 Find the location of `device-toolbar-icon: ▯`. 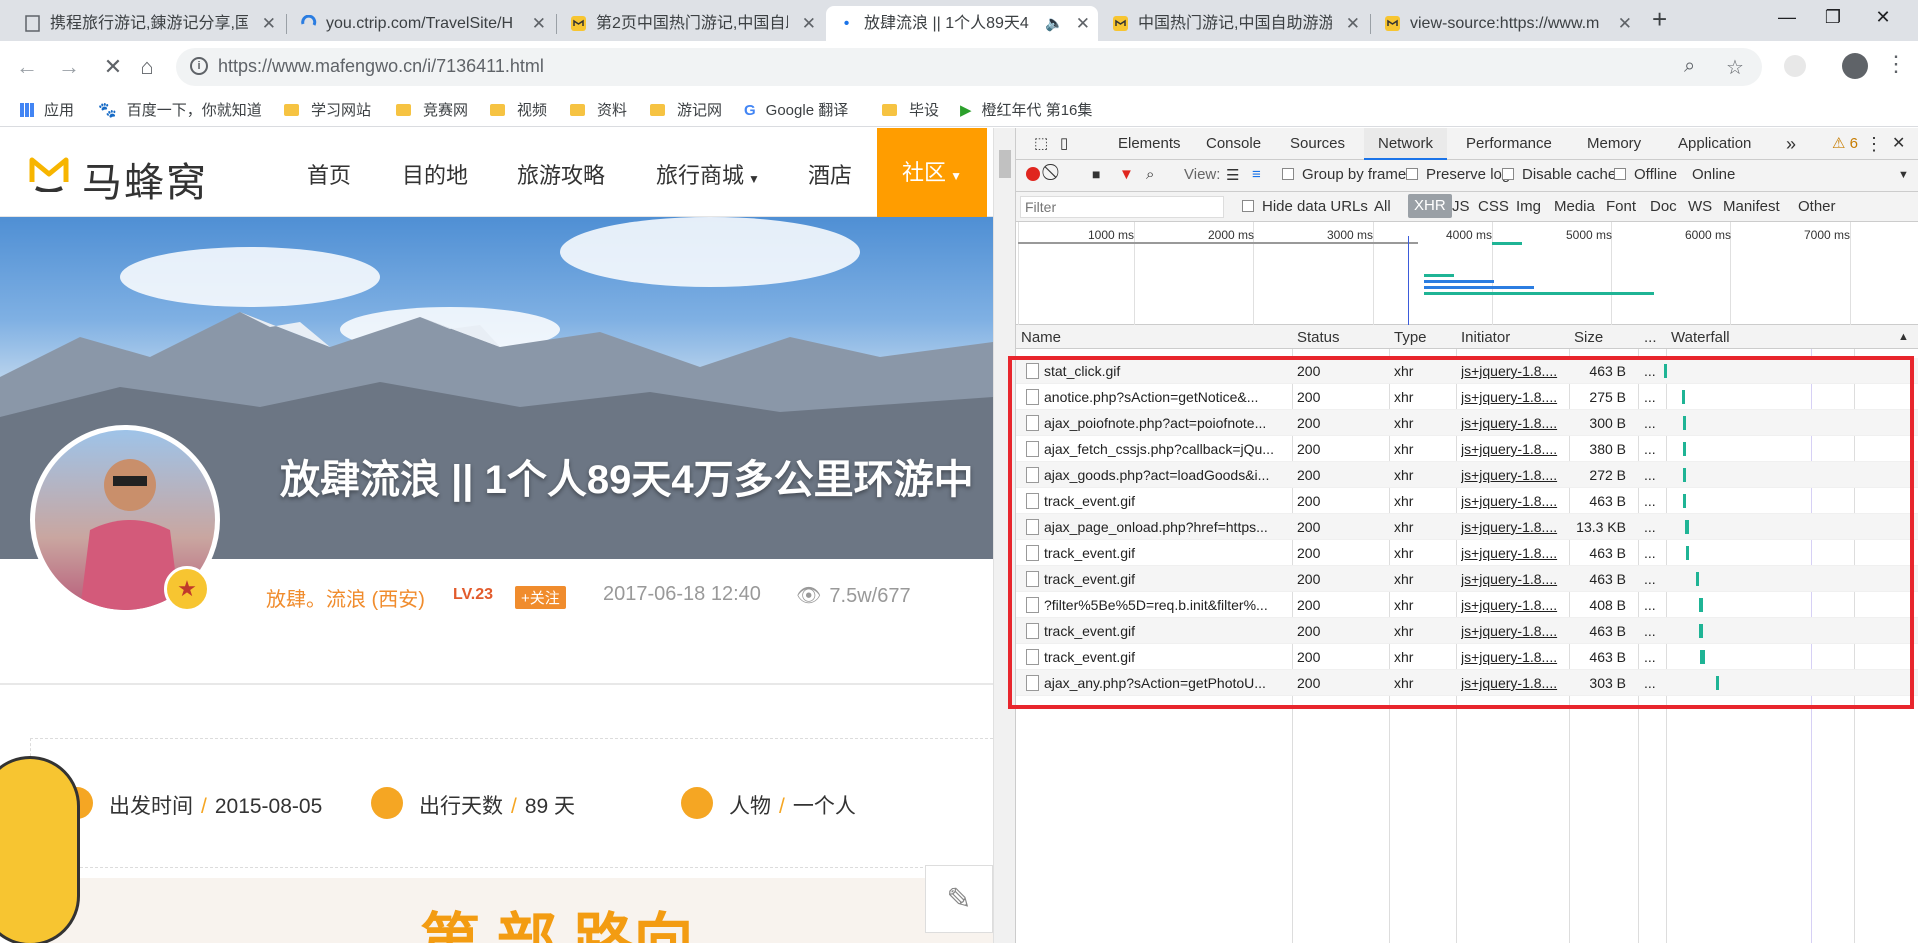

device-toolbar-icon: ▯ is located at coordinates (1064, 144).